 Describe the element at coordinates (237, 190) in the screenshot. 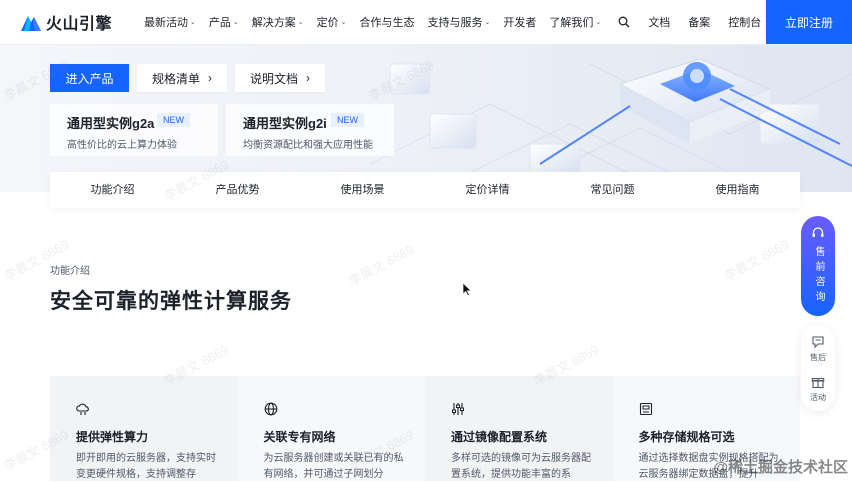

I see `tab-advantages: 产品优势` at that location.